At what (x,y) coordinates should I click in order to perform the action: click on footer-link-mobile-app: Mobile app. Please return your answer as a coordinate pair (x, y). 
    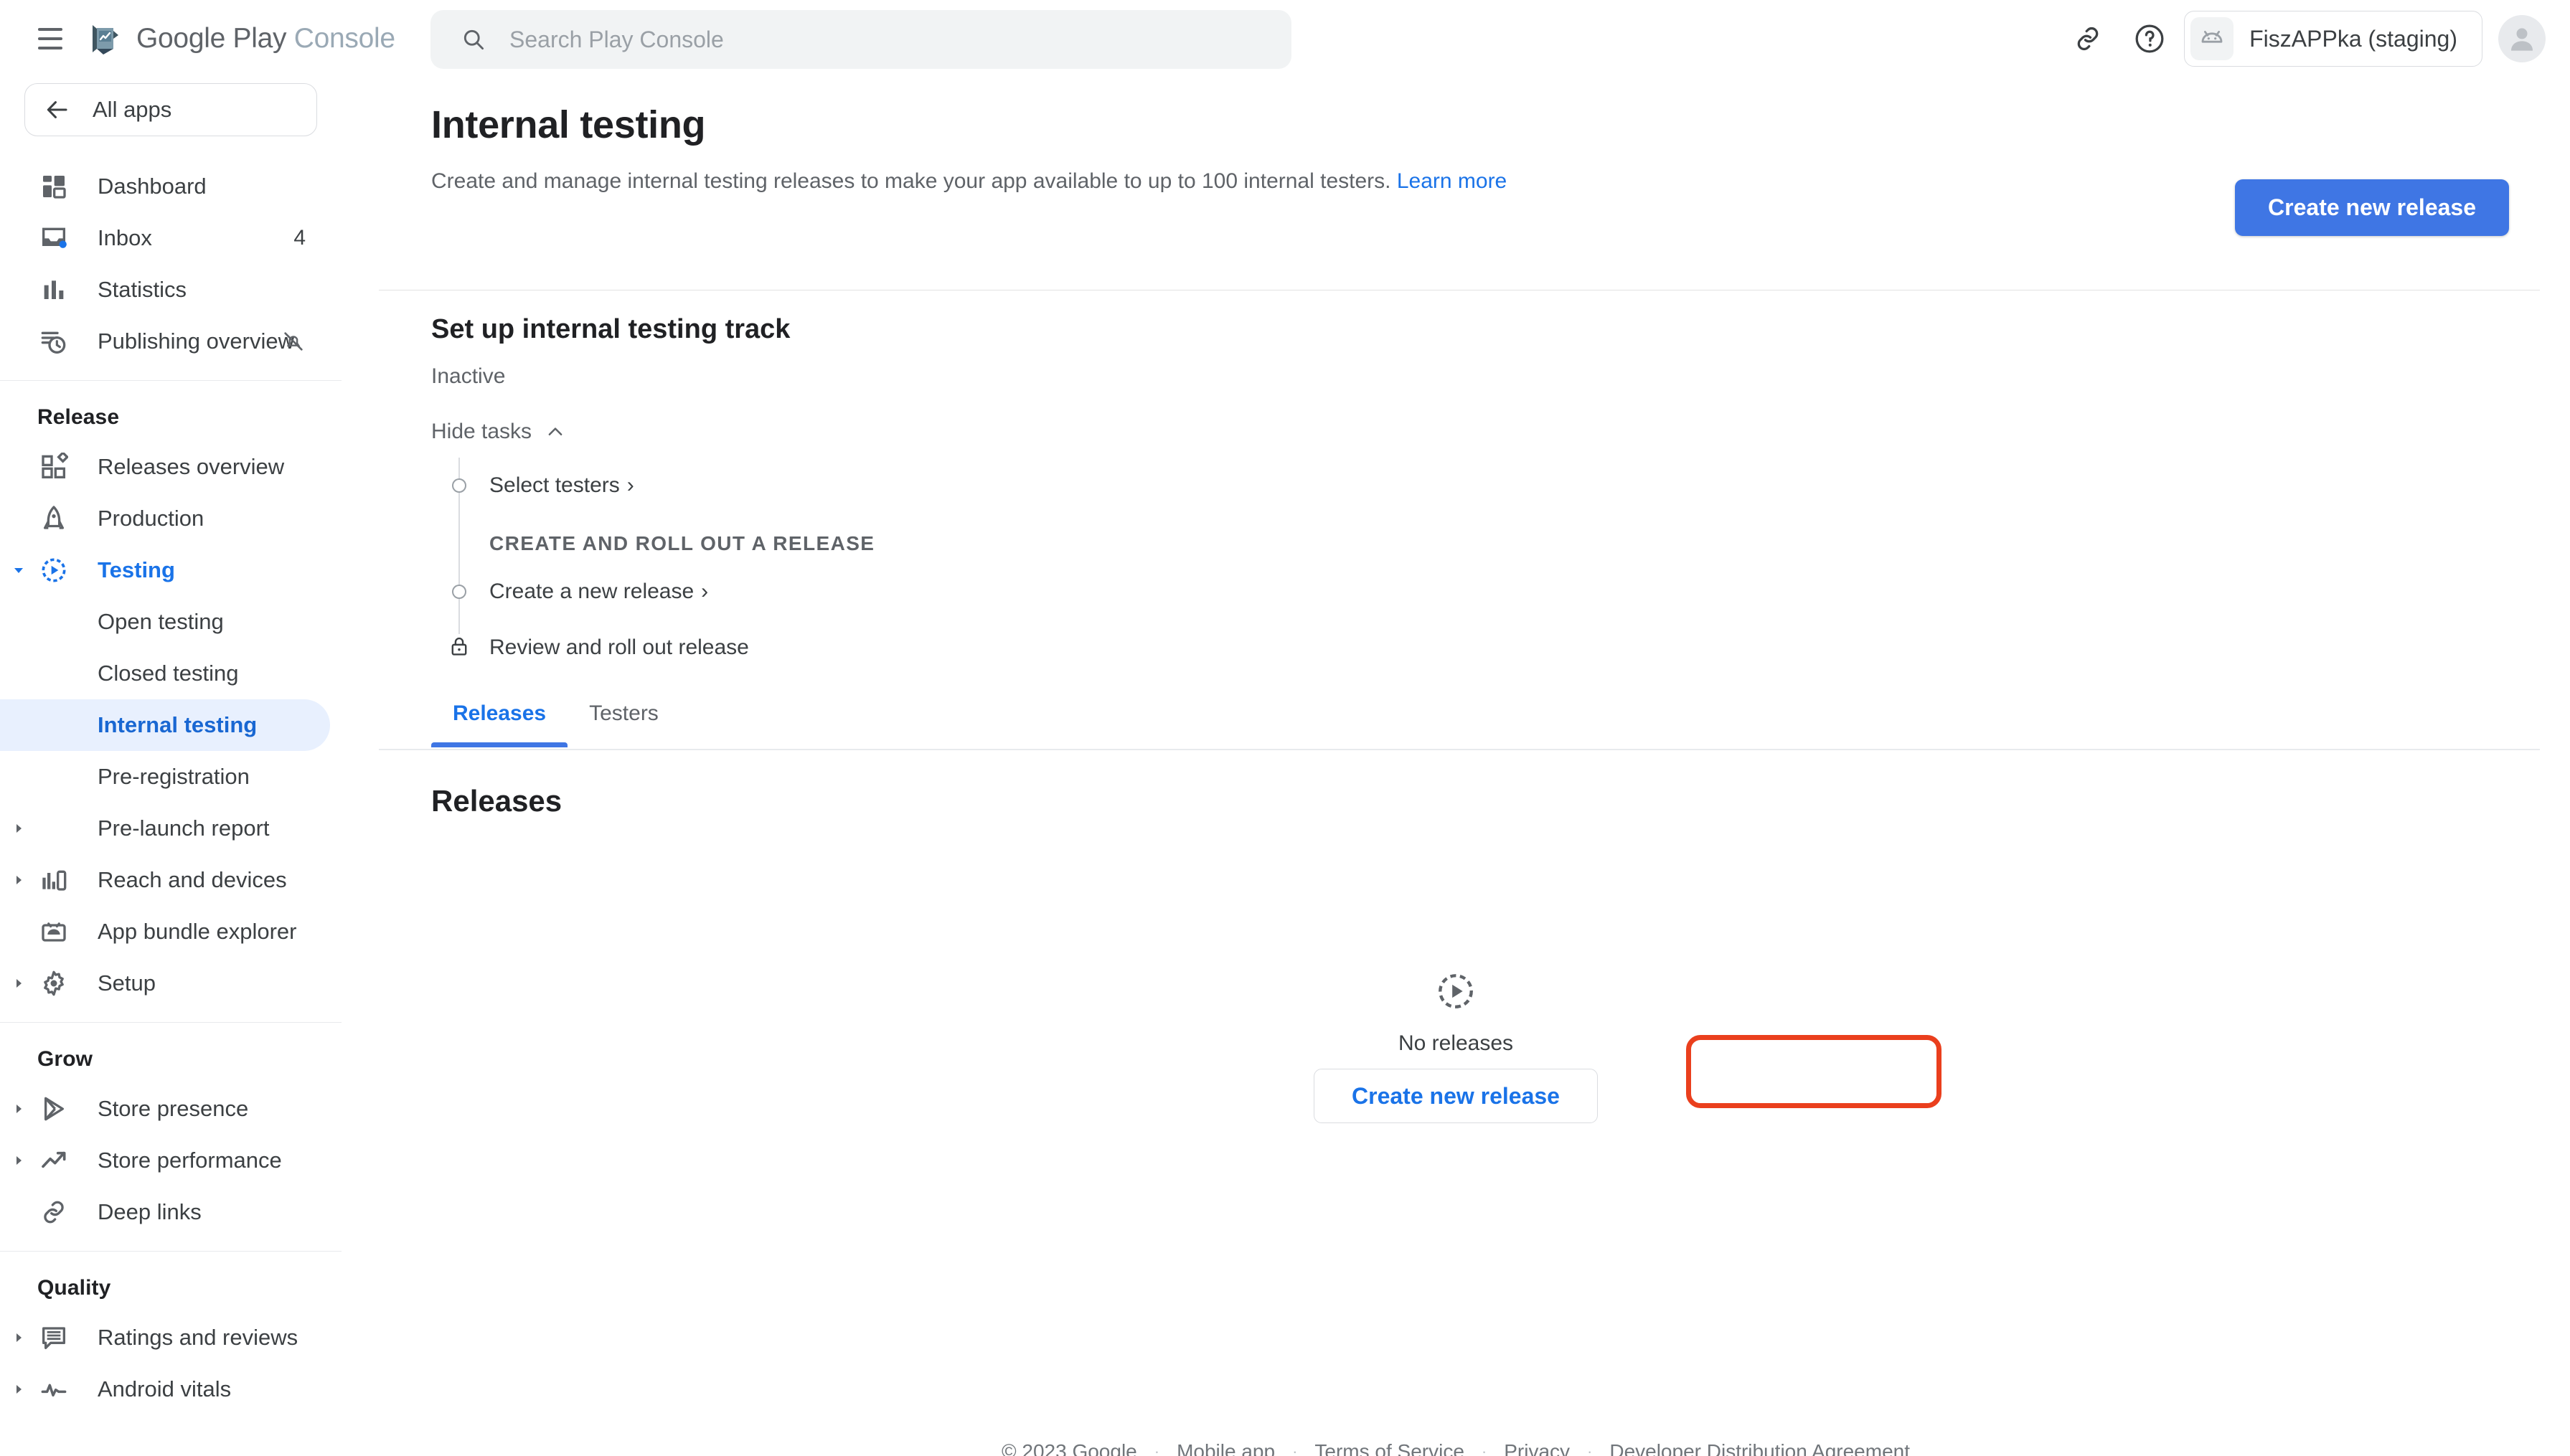
    Looking at the image, I should click on (1225, 1448).